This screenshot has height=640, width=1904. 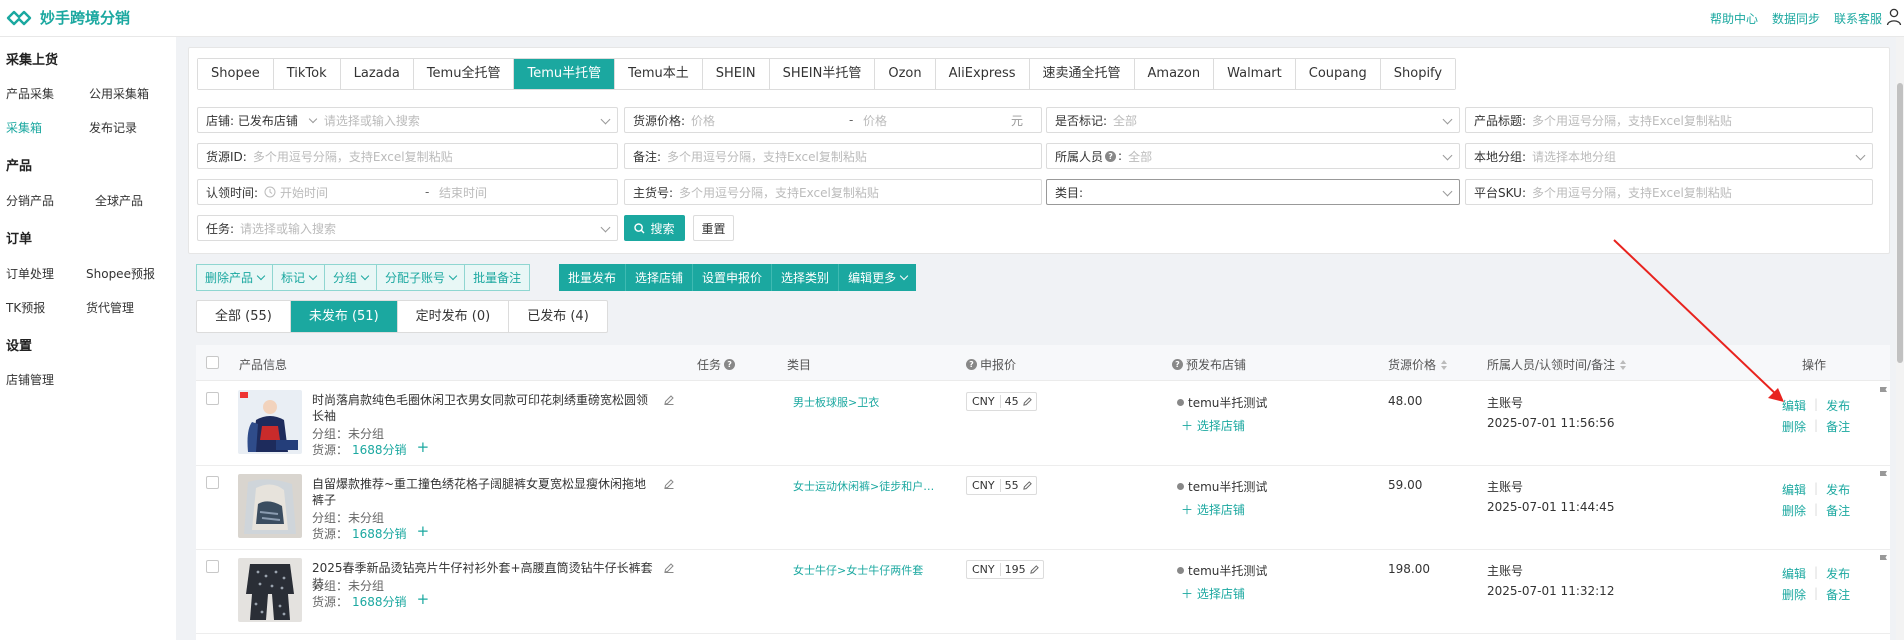 I want to click on sidebar-item-public-box: 公用采集箱, so click(x=119, y=93).